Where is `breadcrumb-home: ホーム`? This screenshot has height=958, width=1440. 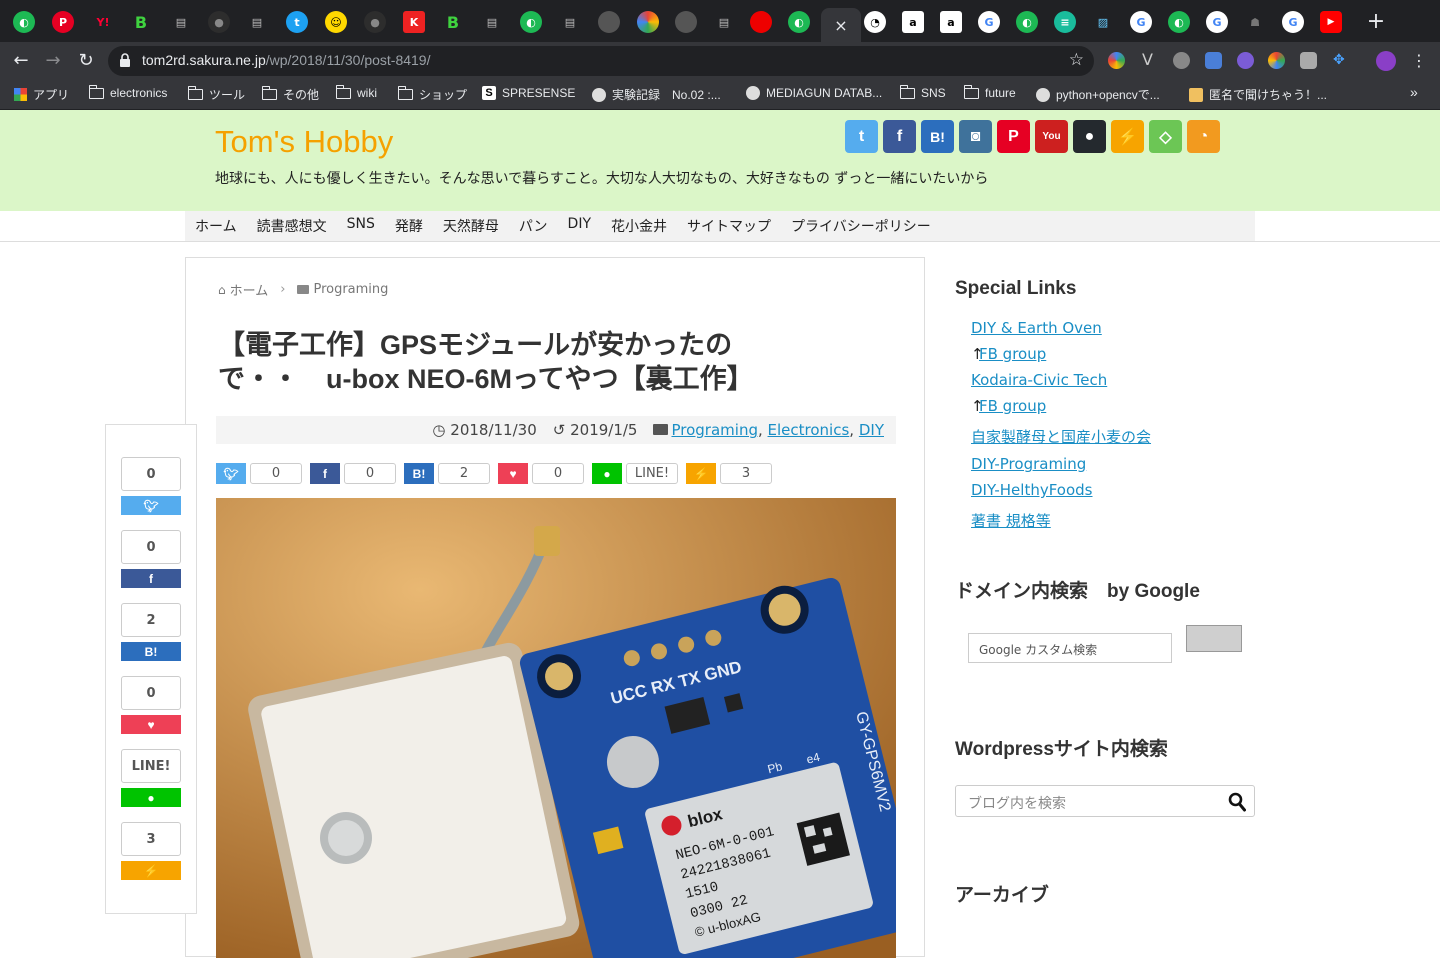
breadcrumb-home: ホーム is located at coordinates (249, 289).